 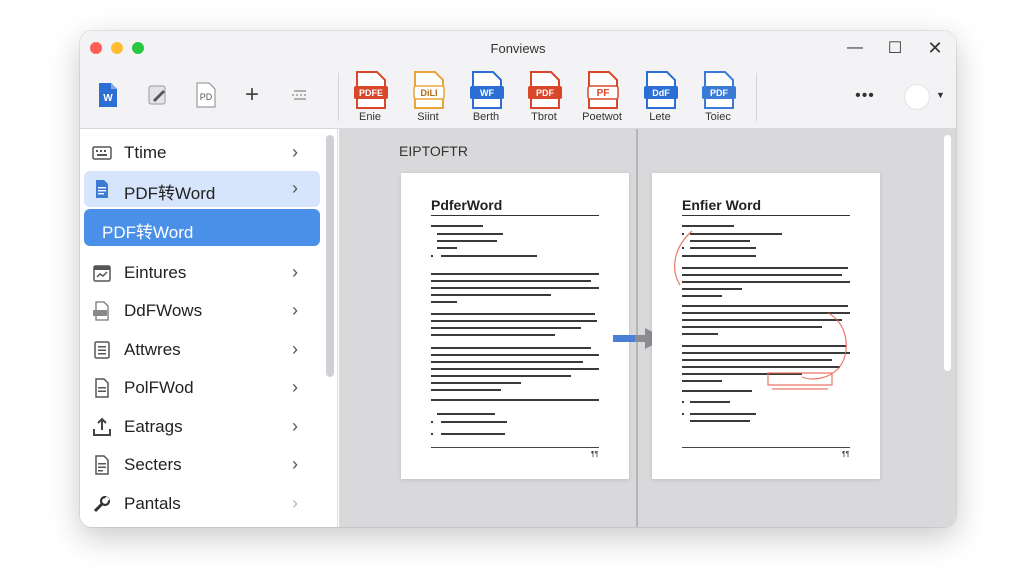 I want to click on notes-icon, so click(x=102, y=465).